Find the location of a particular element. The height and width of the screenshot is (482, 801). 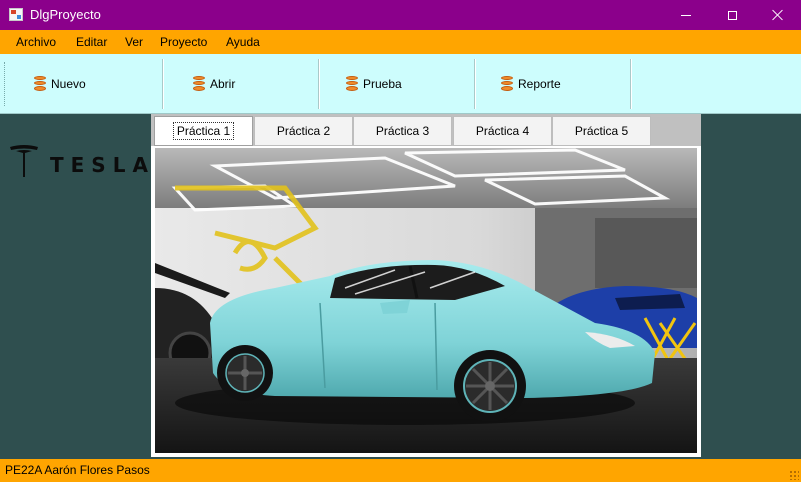

maximize-icon is located at coordinates (732, 15).